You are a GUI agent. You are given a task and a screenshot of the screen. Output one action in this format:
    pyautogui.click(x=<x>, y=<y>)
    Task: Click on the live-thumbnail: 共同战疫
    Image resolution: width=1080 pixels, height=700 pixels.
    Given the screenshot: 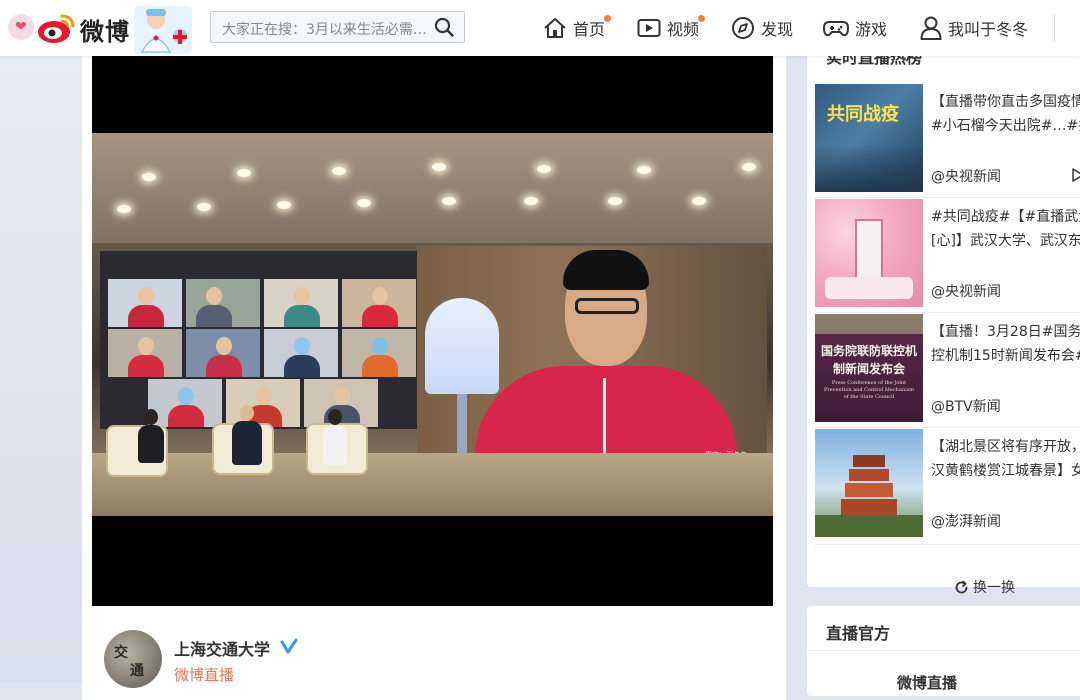 What is the action you would take?
    pyautogui.click(x=869, y=138)
    